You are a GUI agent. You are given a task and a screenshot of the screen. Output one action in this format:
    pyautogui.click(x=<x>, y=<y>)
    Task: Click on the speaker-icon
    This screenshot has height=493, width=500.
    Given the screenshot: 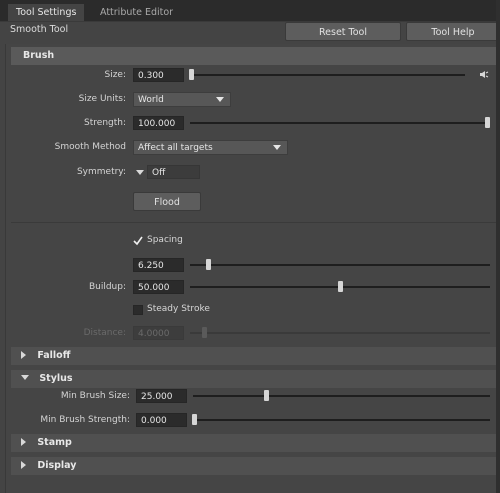 What is the action you would take?
    pyautogui.click(x=484, y=74)
    